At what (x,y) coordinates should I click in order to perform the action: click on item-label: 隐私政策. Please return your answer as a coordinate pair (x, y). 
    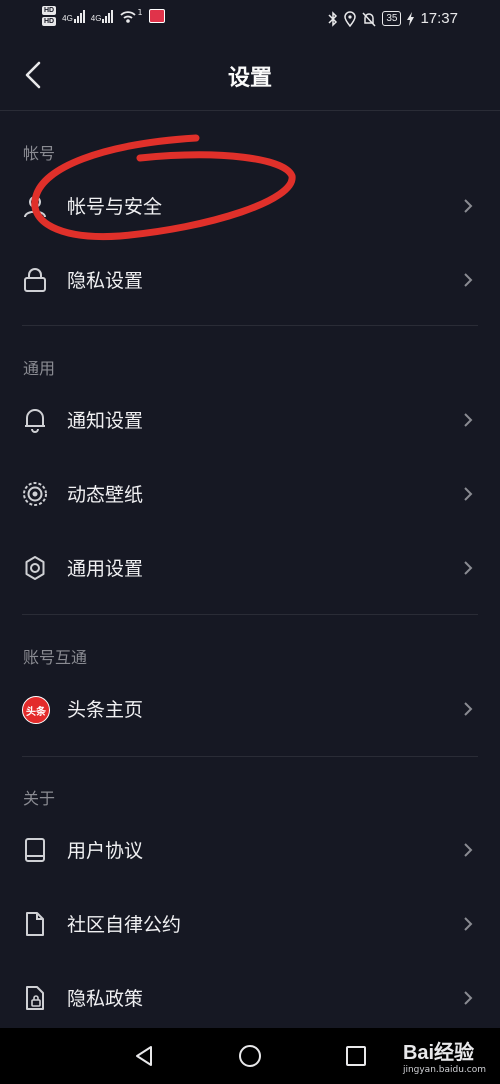
    Looking at the image, I should click on (105, 999).